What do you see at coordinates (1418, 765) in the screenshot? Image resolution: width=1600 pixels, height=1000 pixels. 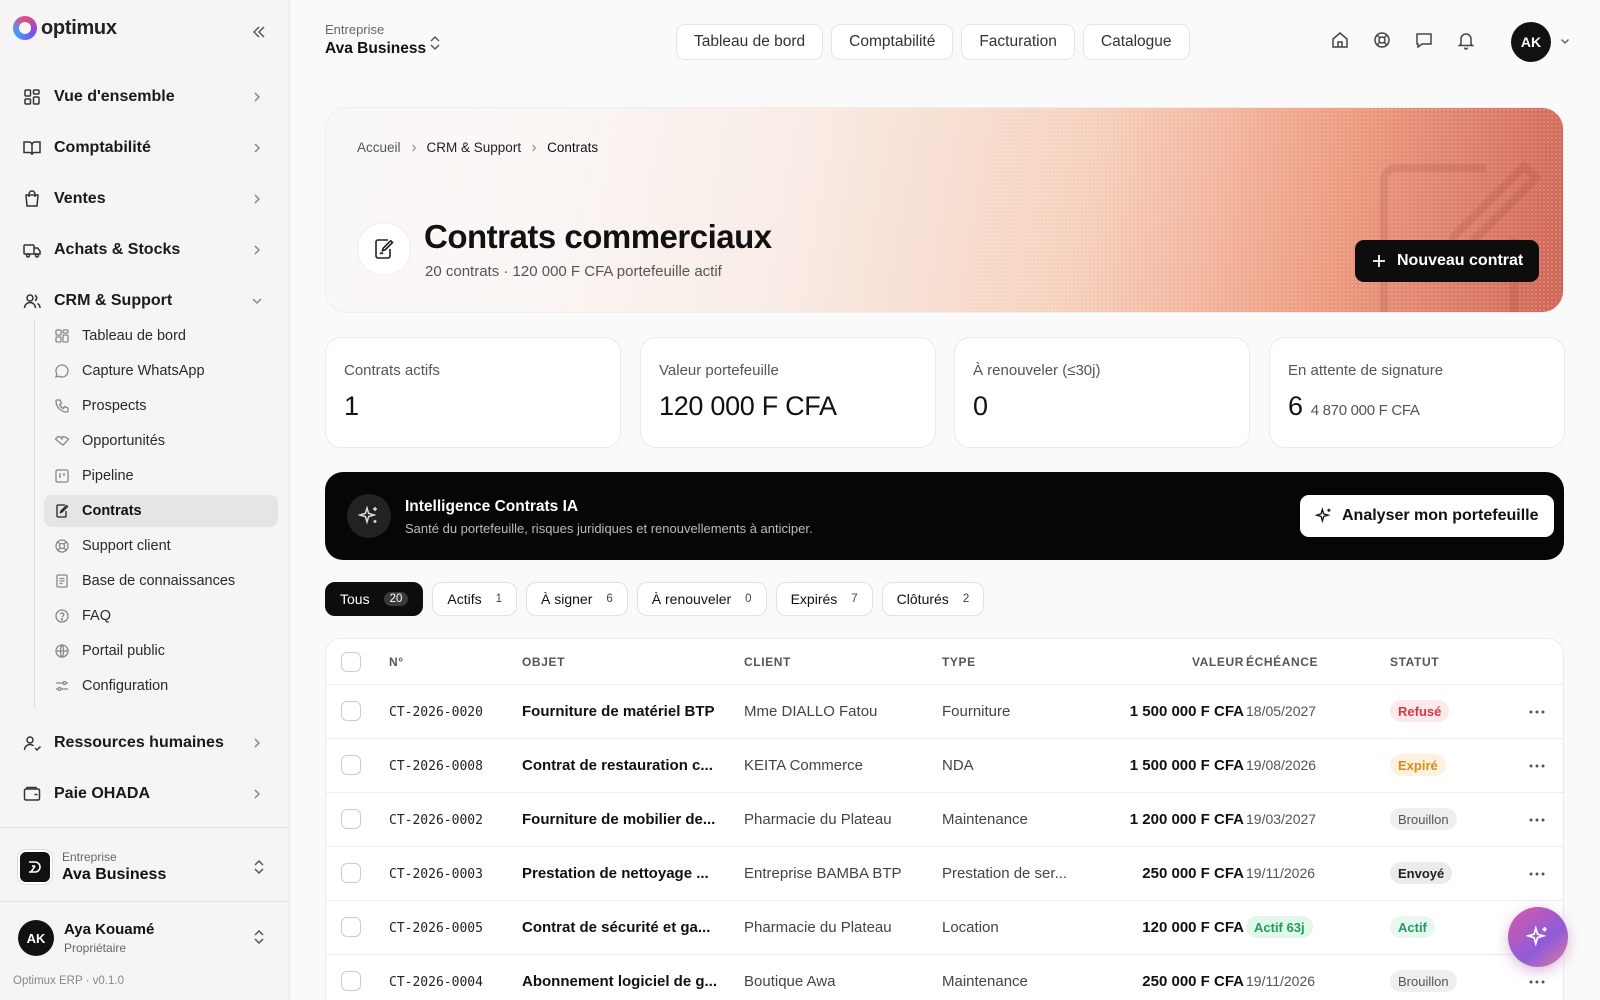 I see `status-badge: Expiré` at bounding box center [1418, 765].